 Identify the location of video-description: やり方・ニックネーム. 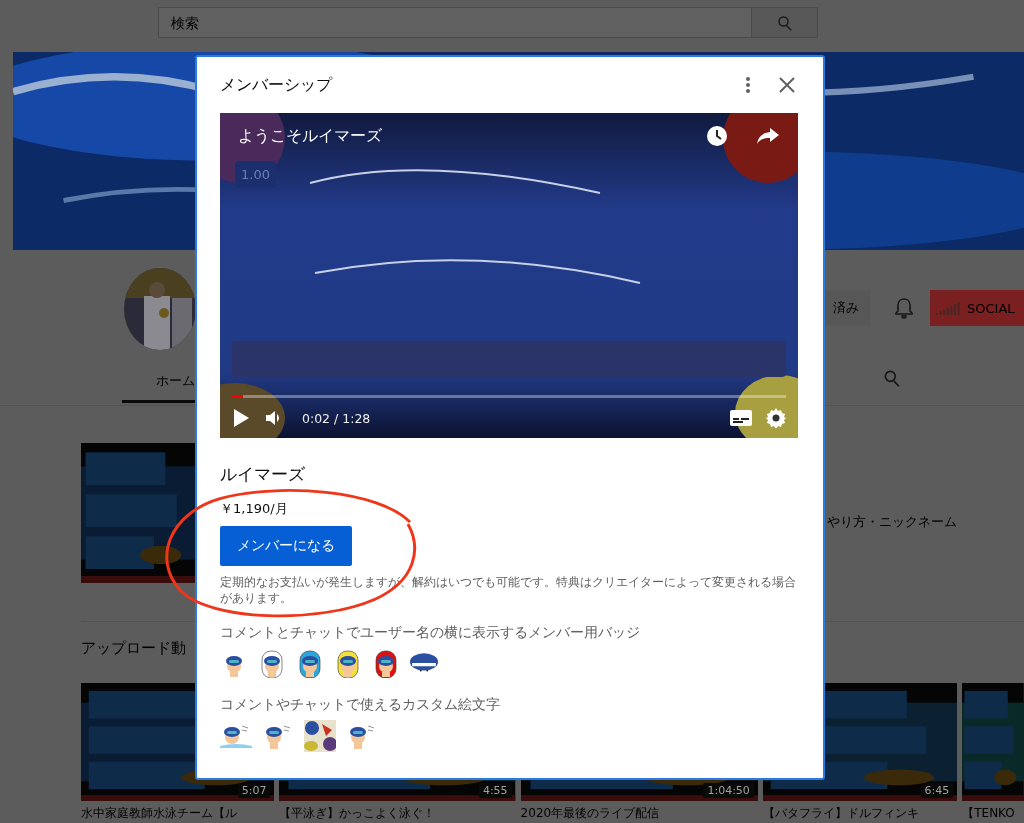
(892, 522).